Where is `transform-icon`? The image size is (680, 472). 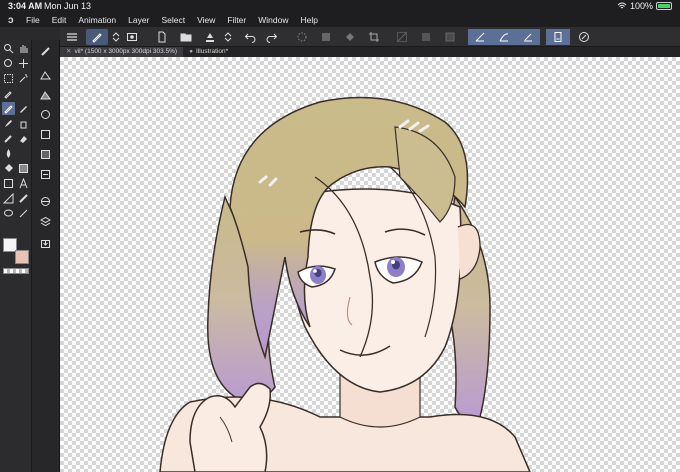
transform-icon is located at coordinates (402, 37).